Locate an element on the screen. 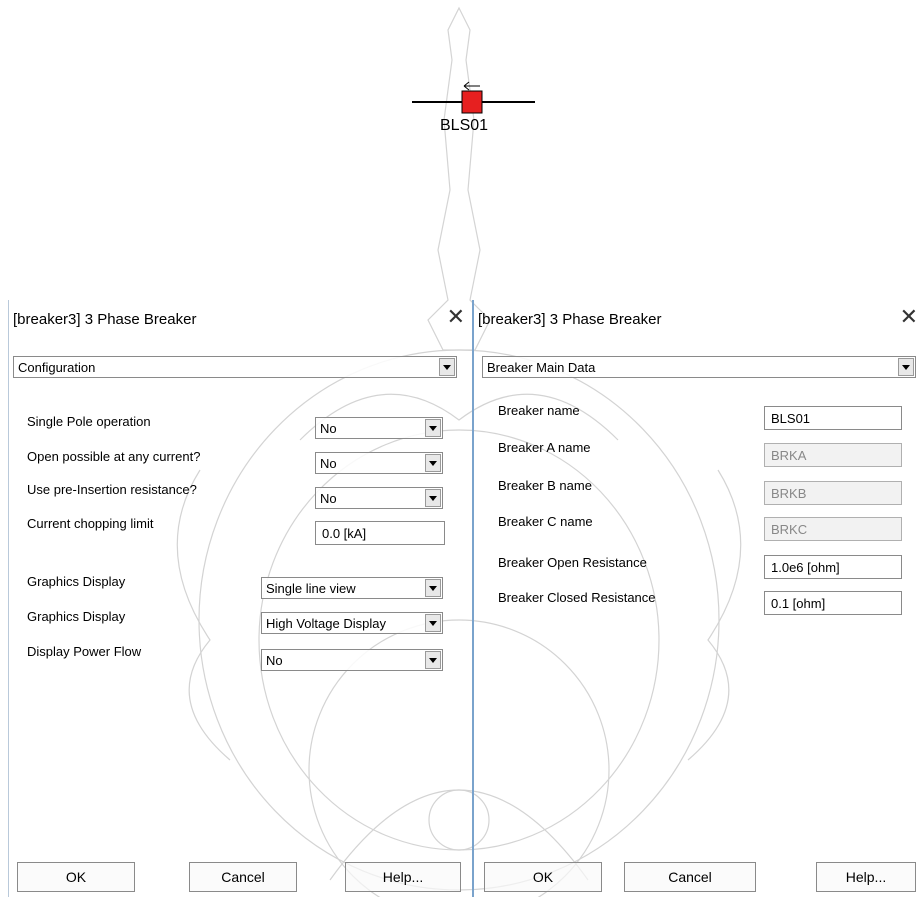  single-pole-label: Single Pole operation is located at coordinates (89, 421).